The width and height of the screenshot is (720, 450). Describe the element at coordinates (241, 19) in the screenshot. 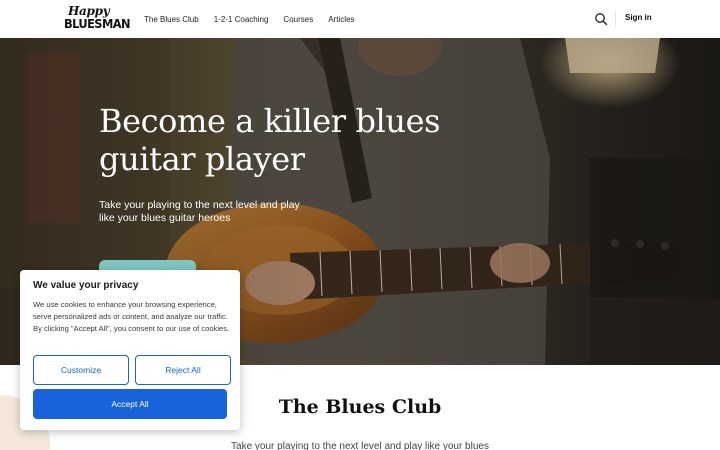

I see `nav-link-coaching: 1-2-1 Coaching` at that location.